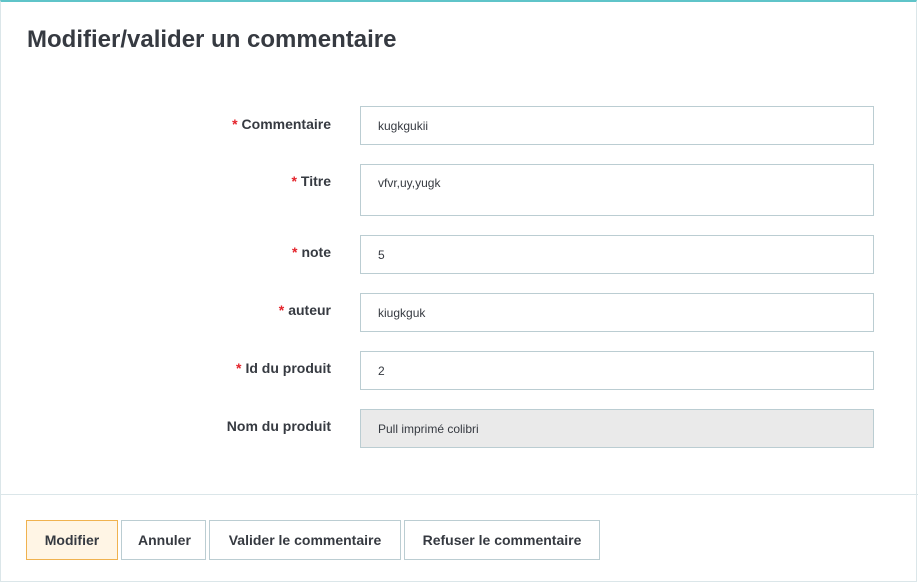 The width and height of the screenshot is (919, 588). What do you see at coordinates (72, 540) in the screenshot?
I see `modifier-button: Modifier` at bounding box center [72, 540].